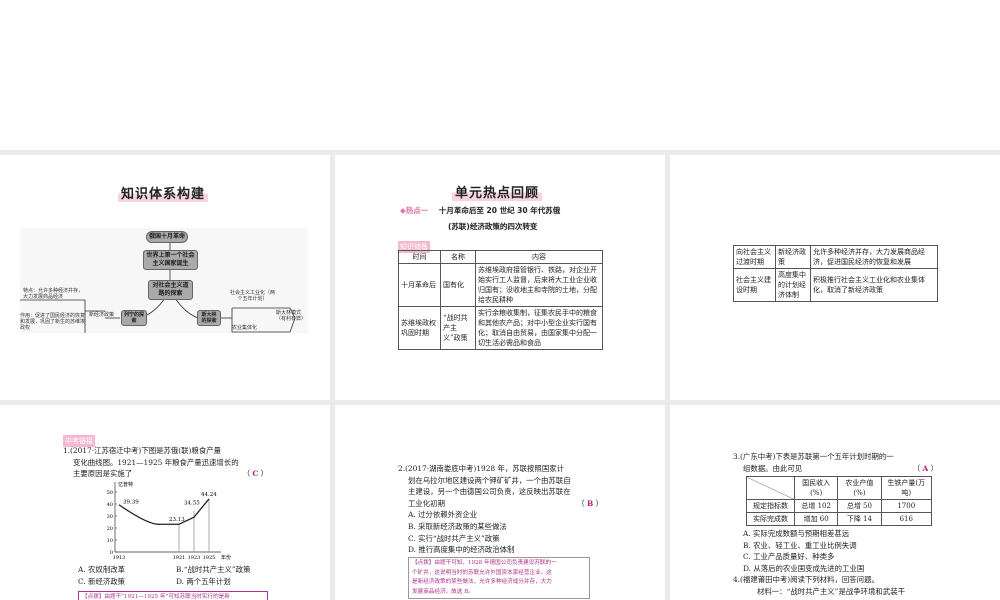 The image size is (1000, 600). I want to click on header: 生铁产量(万吨), so click(906, 488).